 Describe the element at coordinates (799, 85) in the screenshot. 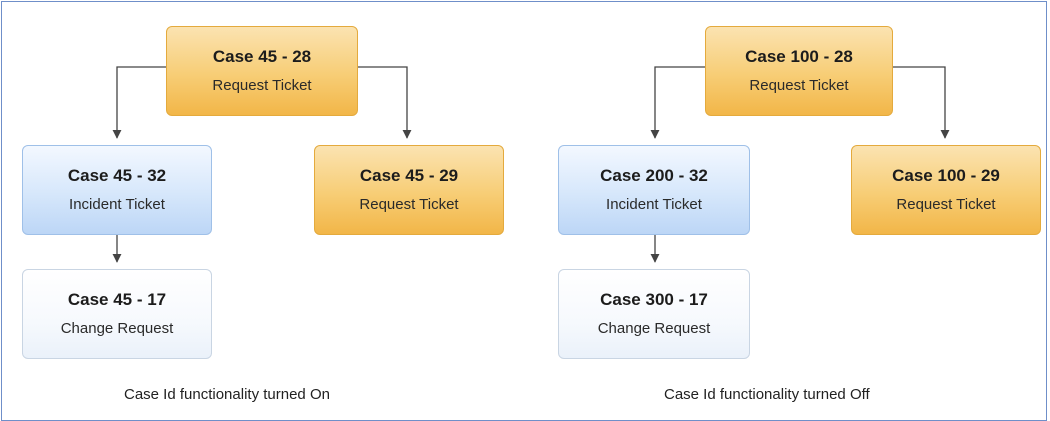

I see `node-root-2-type: Request Ticket` at that location.